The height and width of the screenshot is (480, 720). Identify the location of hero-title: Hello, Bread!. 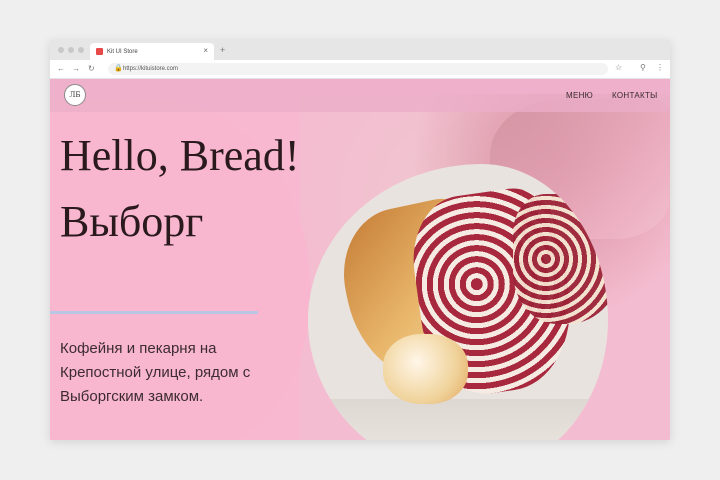
(180, 155).